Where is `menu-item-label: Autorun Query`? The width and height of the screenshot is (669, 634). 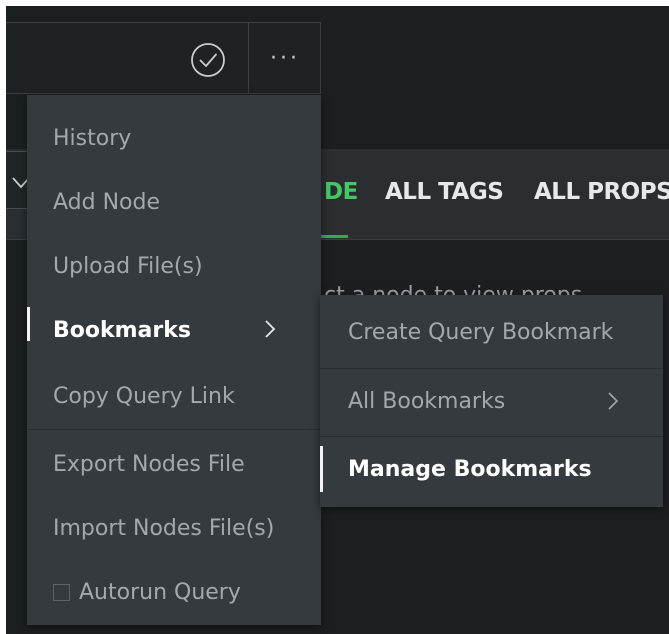 menu-item-label: Autorun Query is located at coordinates (160, 592).